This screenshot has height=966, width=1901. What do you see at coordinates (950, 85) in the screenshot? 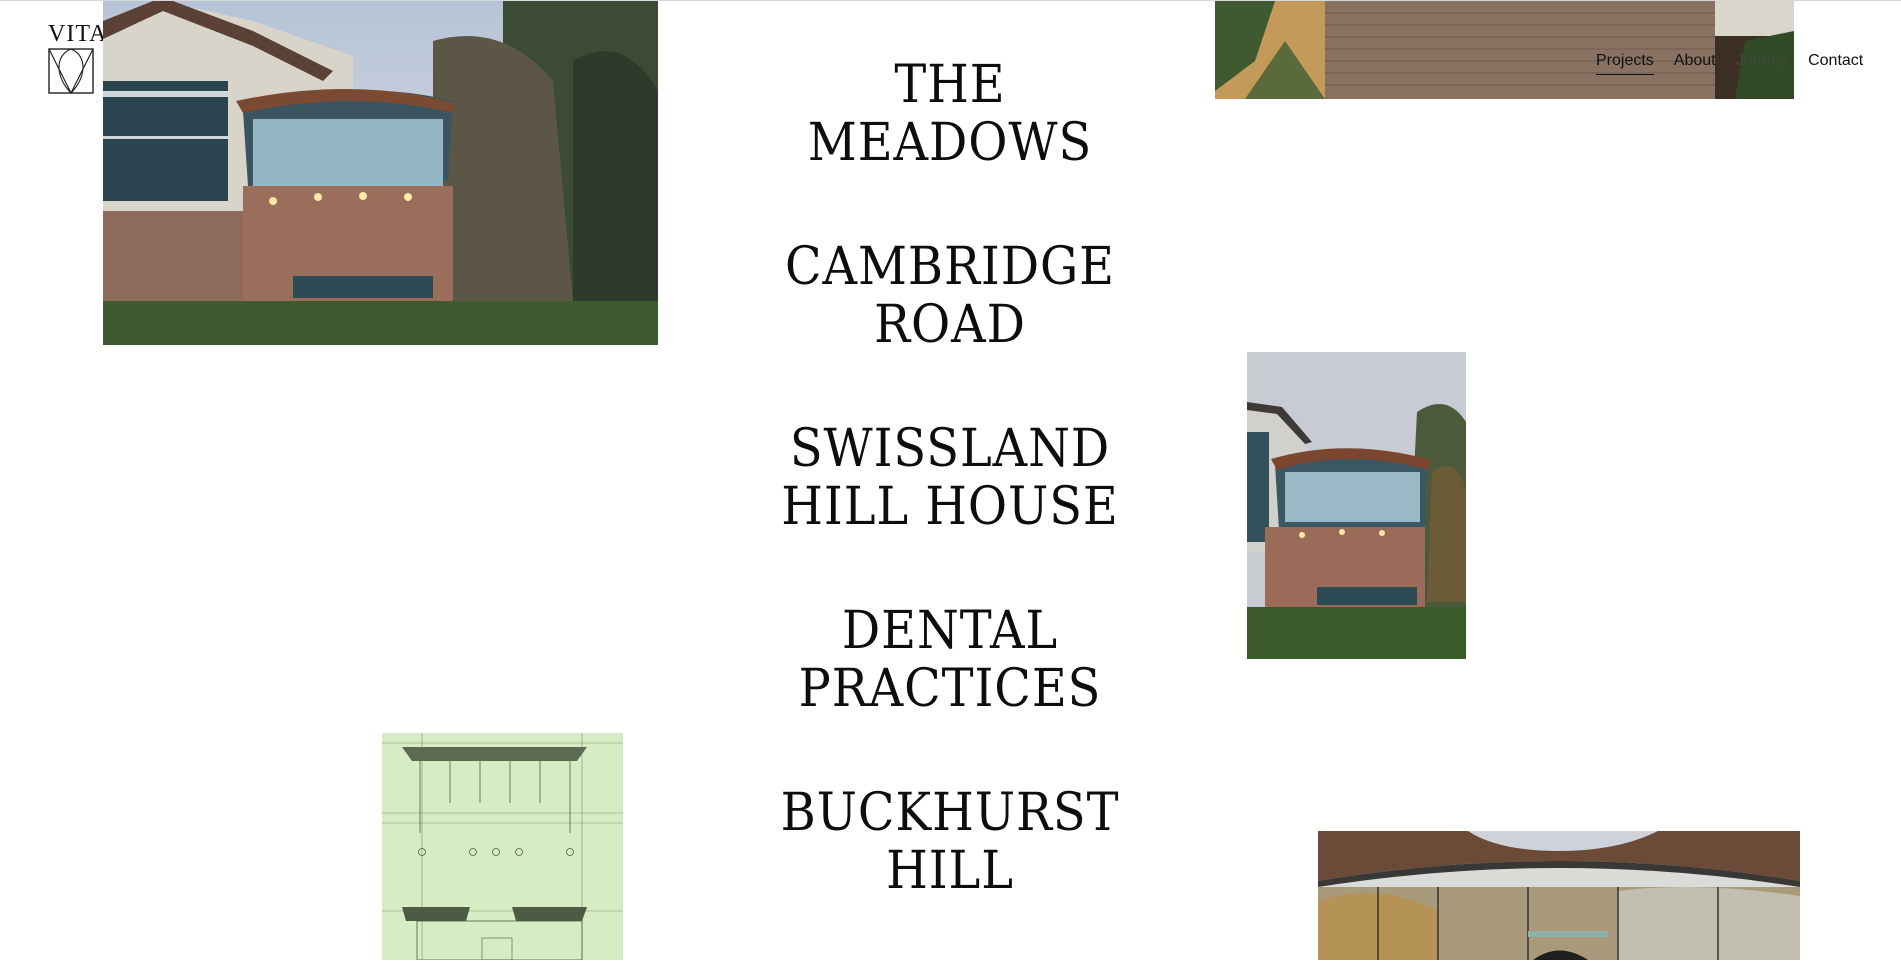
I see `project-title-line: THE` at bounding box center [950, 85].